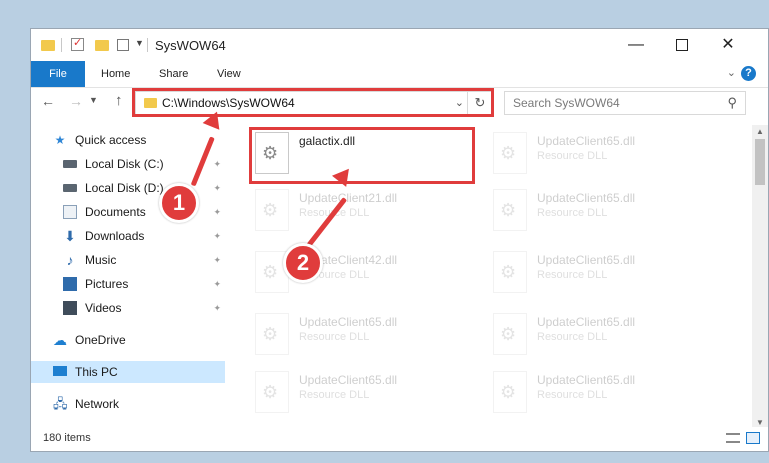  What do you see at coordinates (119, 100) in the screenshot?
I see `up-arrow-icon: ↑` at bounding box center [119, 100].